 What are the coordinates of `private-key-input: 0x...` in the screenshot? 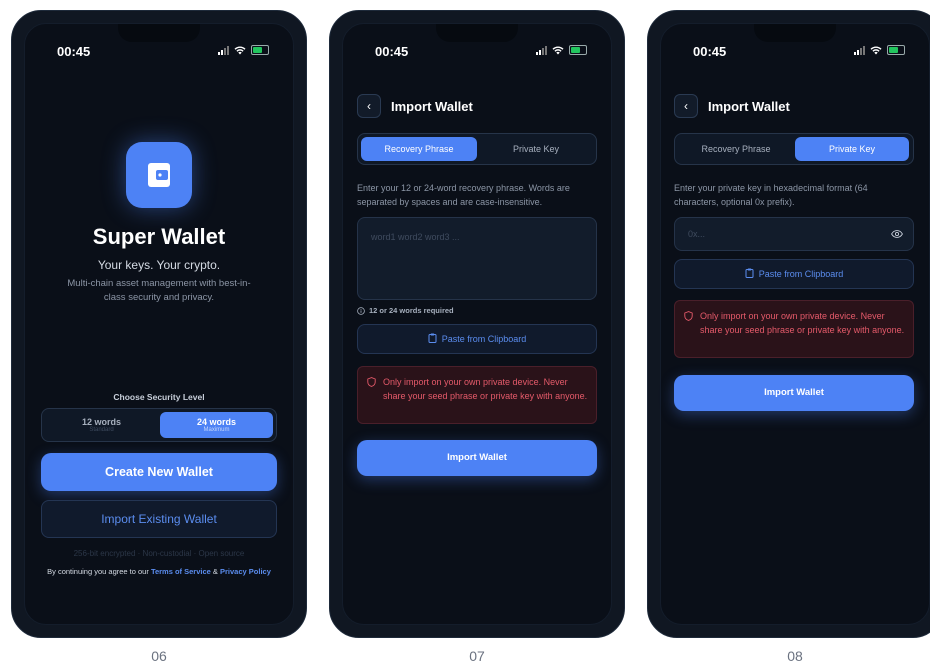 It's located at (794, 234).